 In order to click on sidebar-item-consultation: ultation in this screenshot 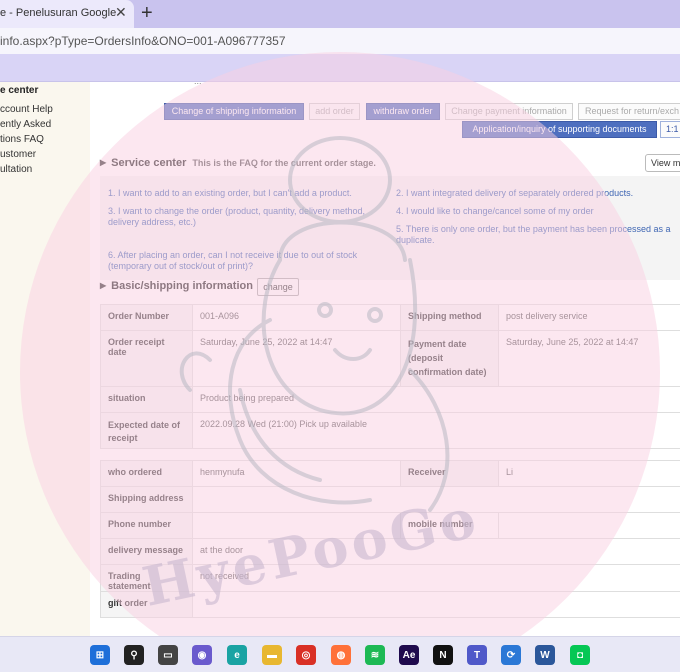, I will do `click(16, 169)`.